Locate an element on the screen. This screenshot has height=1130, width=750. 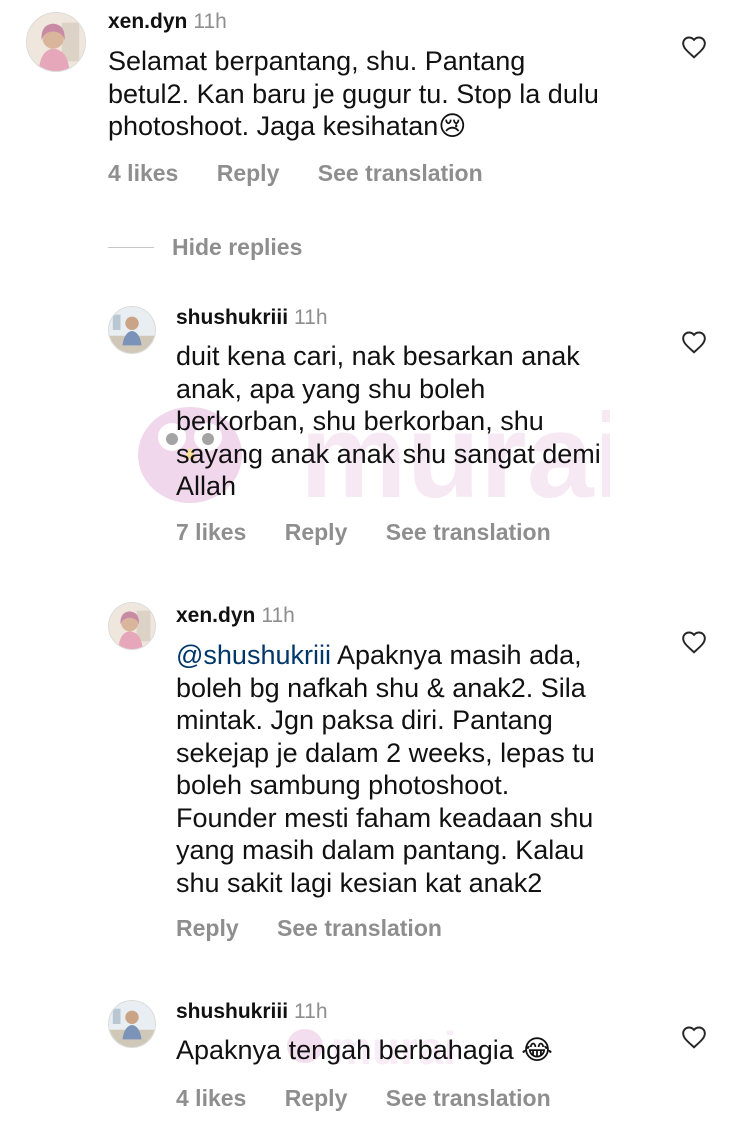
likes-count: 7 likes is located at coordinates (211, 532).